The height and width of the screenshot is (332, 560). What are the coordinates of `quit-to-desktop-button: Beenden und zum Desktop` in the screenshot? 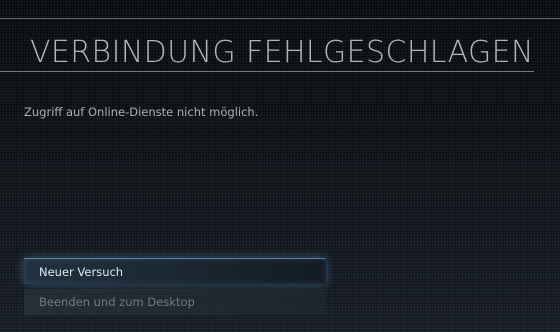 It's located at (175, 302).